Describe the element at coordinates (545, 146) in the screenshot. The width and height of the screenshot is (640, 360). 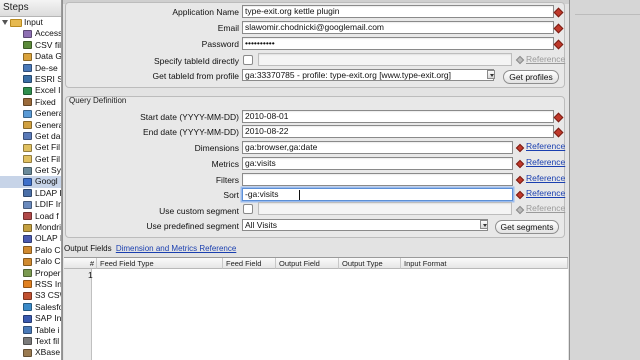
I see `dimensions-reference-link: Reference` at that location.